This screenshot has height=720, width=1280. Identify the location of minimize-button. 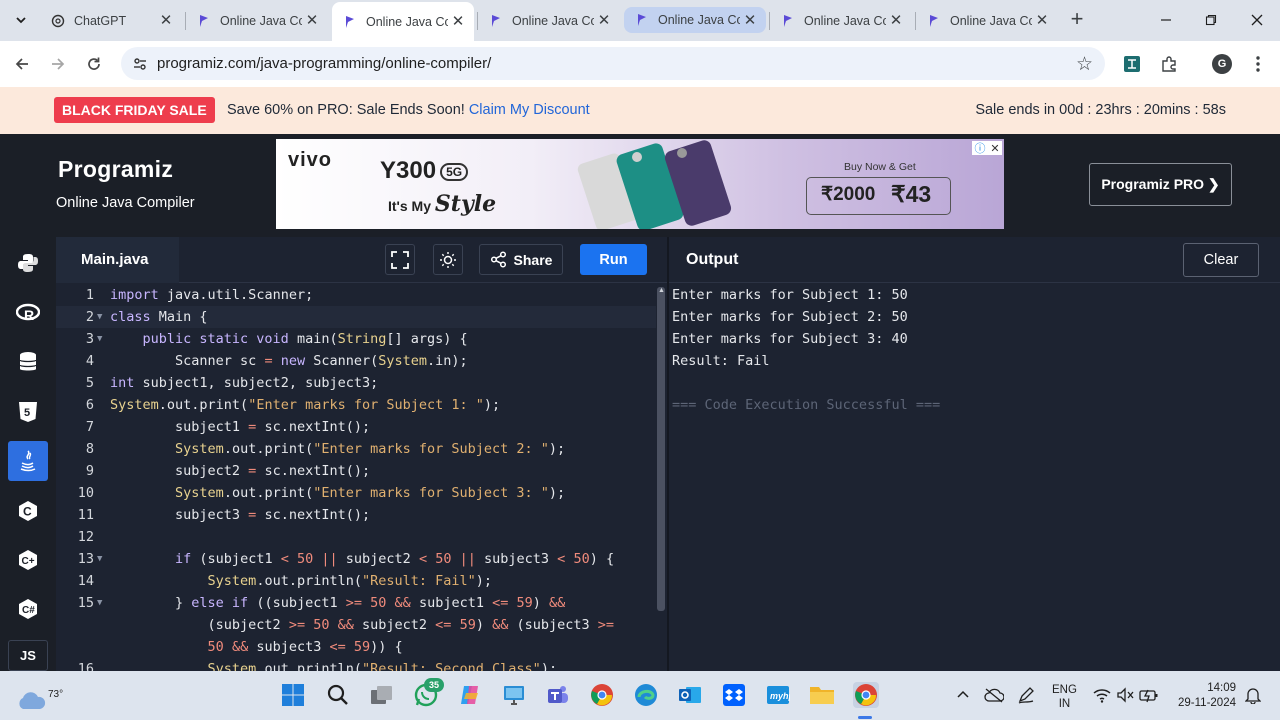
(1166, 20).